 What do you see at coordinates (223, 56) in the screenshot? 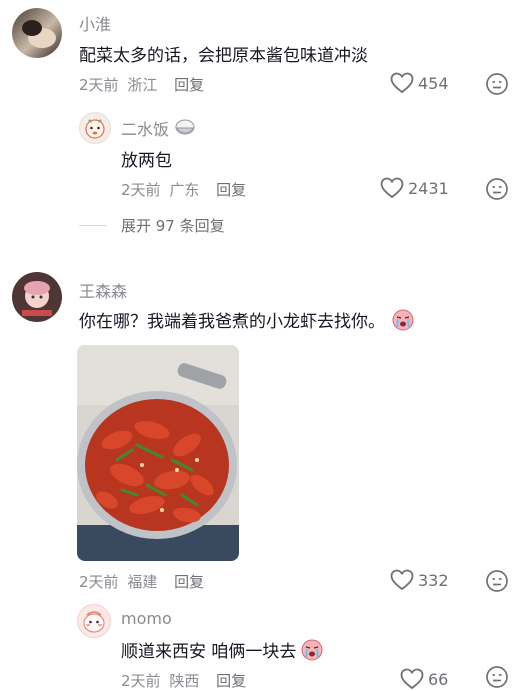
I see `comment-text: 配菜太多的话，会把原本酱包味道冲淡` at bounding box center [223, 56].